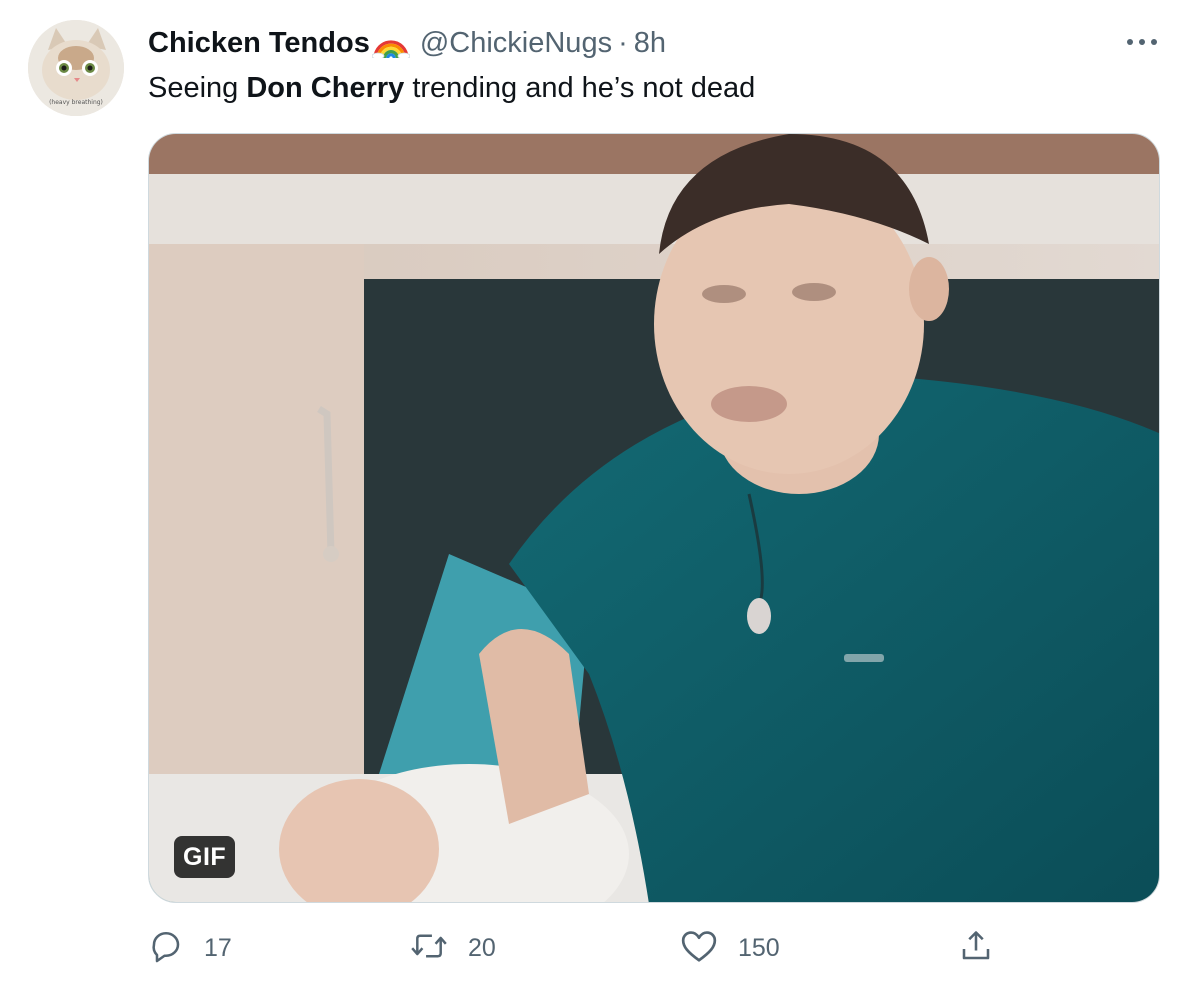 The image size is (1188, 988). What do you see at coordinates (453, 948) in the screenshot?
I see `retweet-button: 20` at bounding box center [453, 948].